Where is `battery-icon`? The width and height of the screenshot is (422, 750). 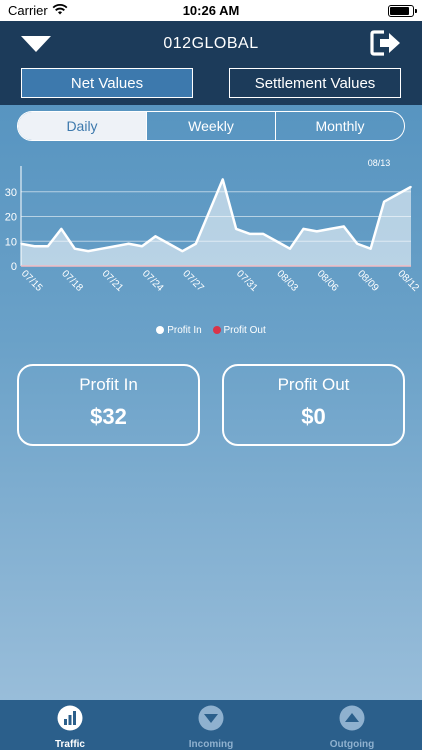
battery-icon is located at coordinates (402, 11).